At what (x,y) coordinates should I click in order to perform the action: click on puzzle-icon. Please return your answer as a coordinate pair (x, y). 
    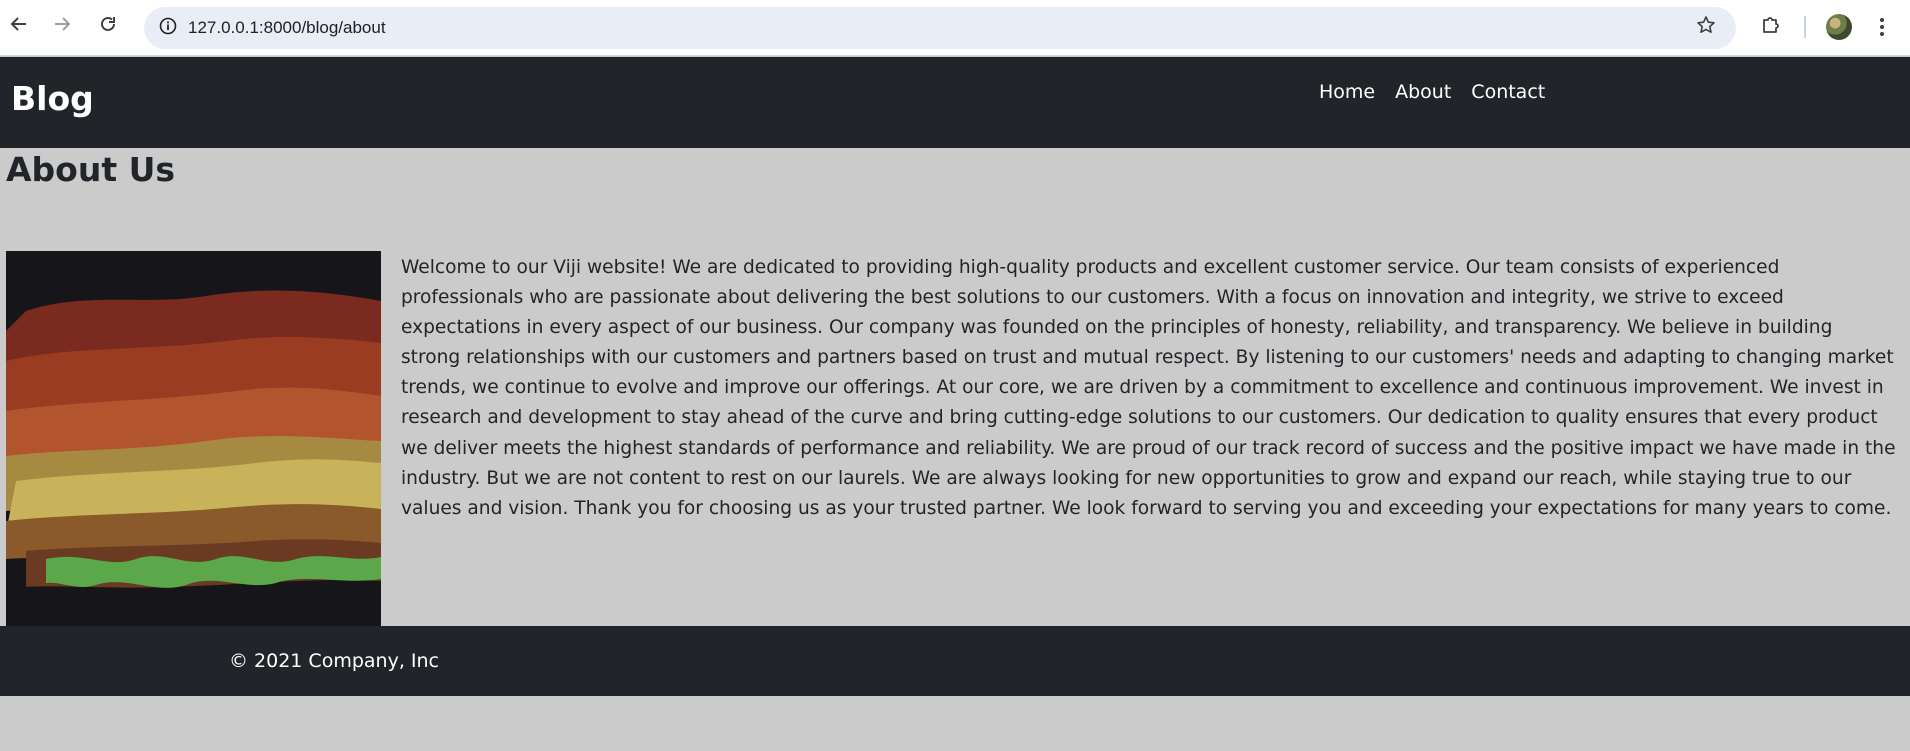
    Looking at the image, I should click on (1771, 27).